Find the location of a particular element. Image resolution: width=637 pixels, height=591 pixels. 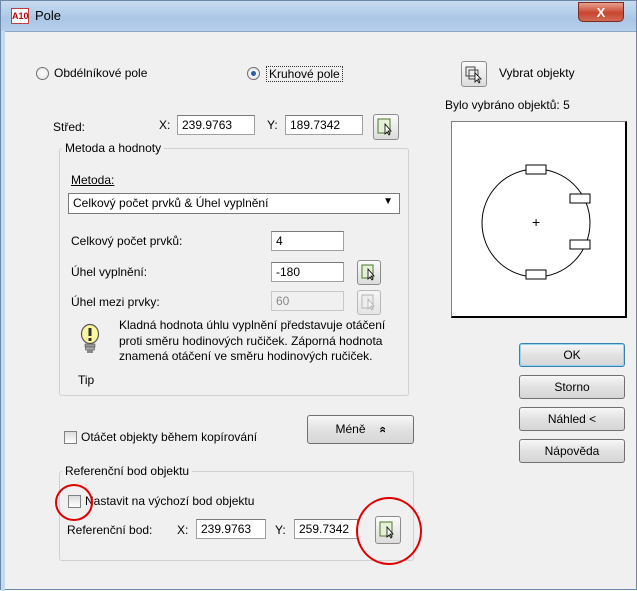

center-y-input: 189.7342 is located at coordinates (324, 125).